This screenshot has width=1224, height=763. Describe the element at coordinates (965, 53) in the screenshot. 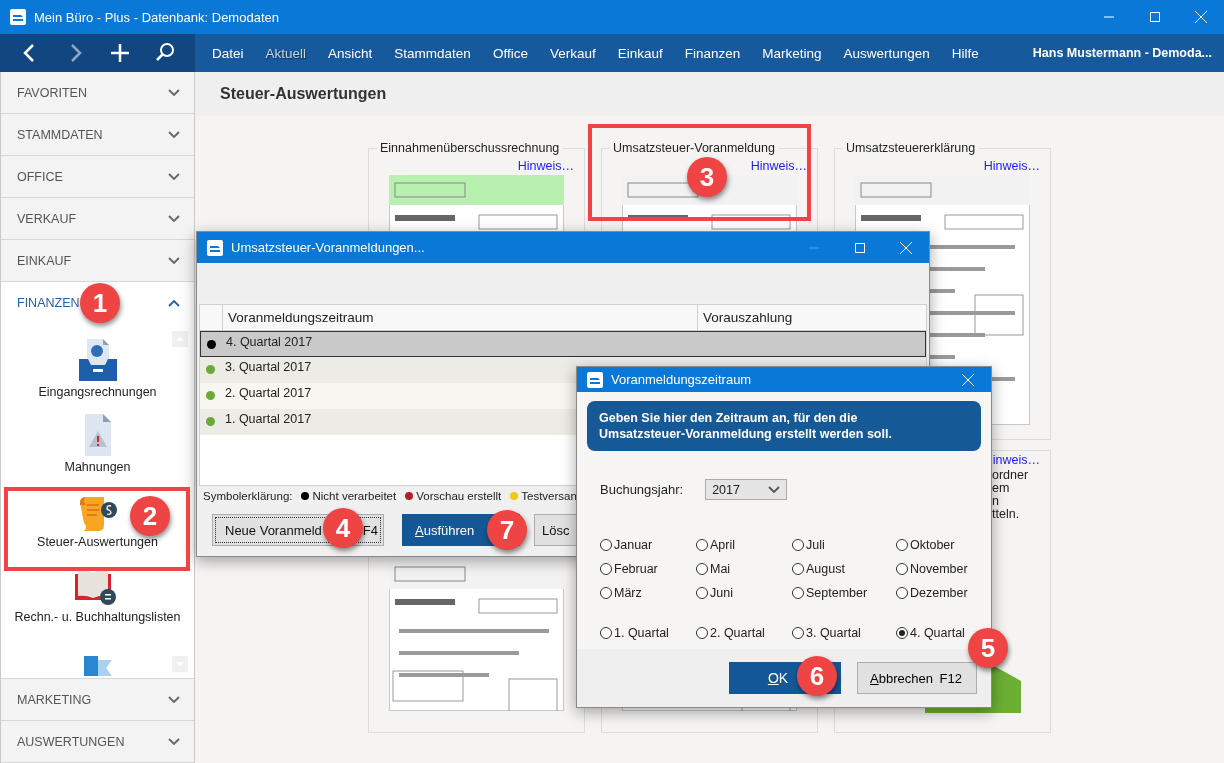

I see `menu-item: Hilfe` at that location.